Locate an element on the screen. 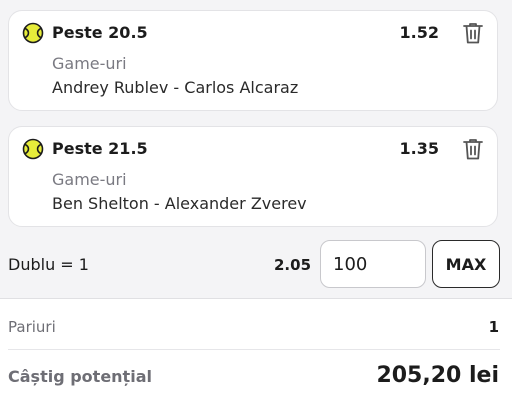 This screenshot has width=512, height=401. match-name: Andrey Rublev - Carlos Alcaraz is located at coordinates (175, 87).